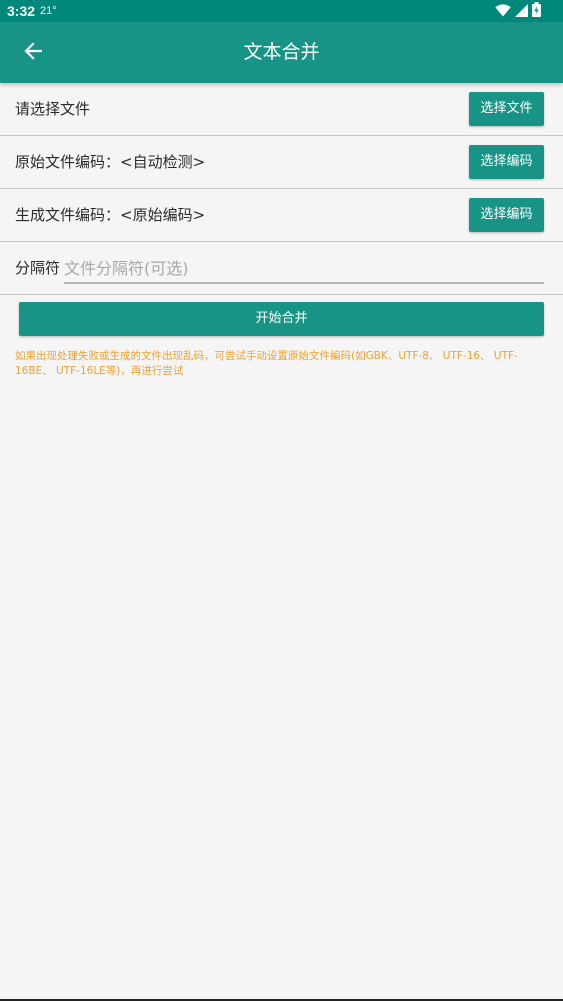 Image resolution: width=563 pixels, height=1001 pixels. I want to click on app-bar: 文本合并, so click(281, 52).